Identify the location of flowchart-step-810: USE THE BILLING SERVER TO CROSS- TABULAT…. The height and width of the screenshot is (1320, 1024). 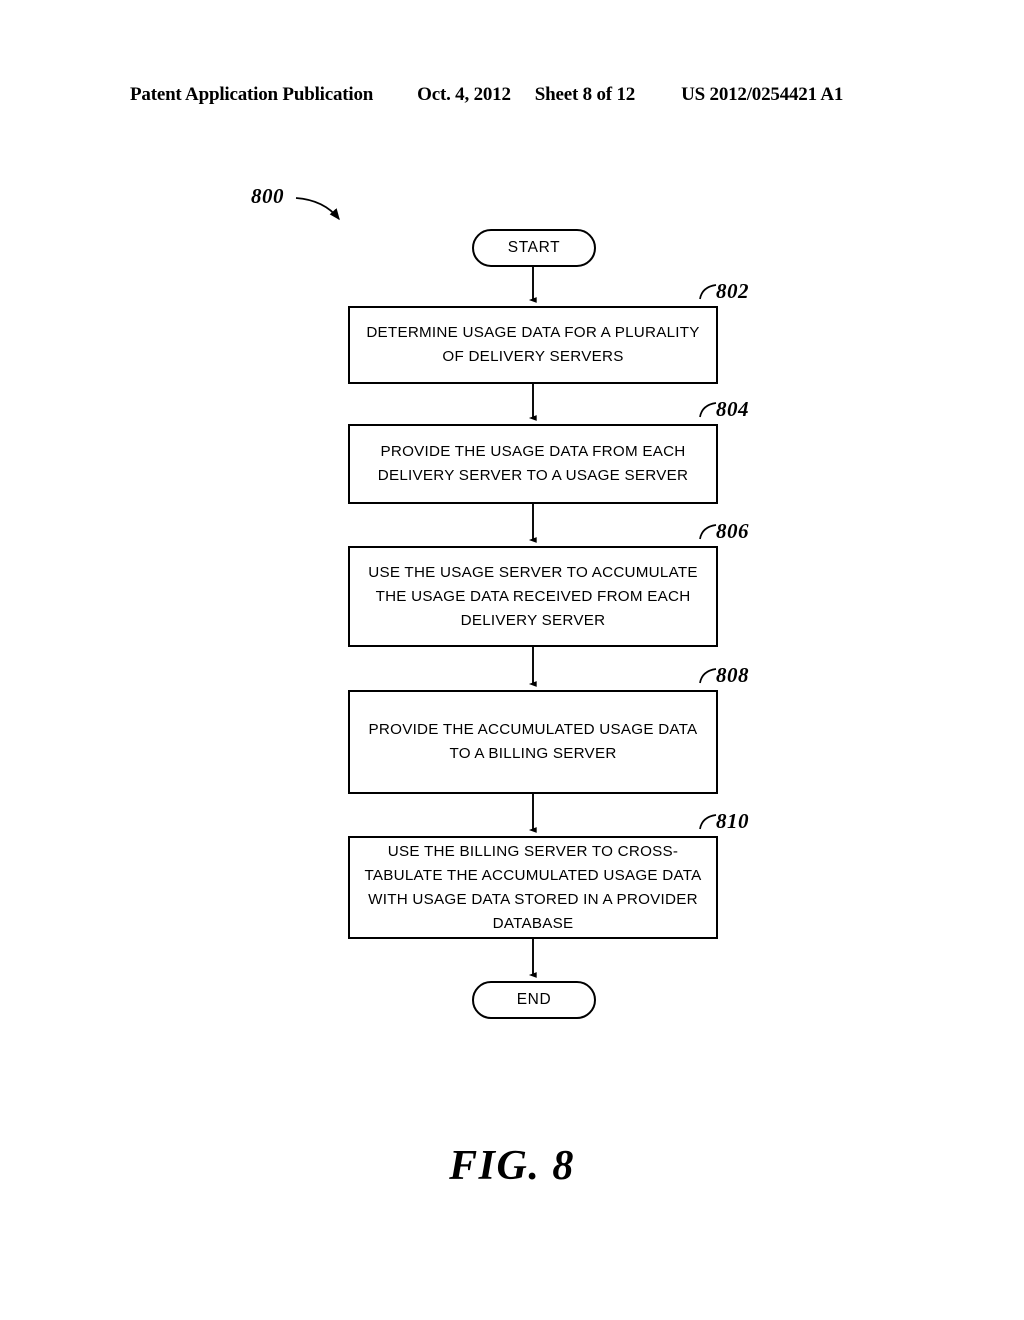
(533, 887).